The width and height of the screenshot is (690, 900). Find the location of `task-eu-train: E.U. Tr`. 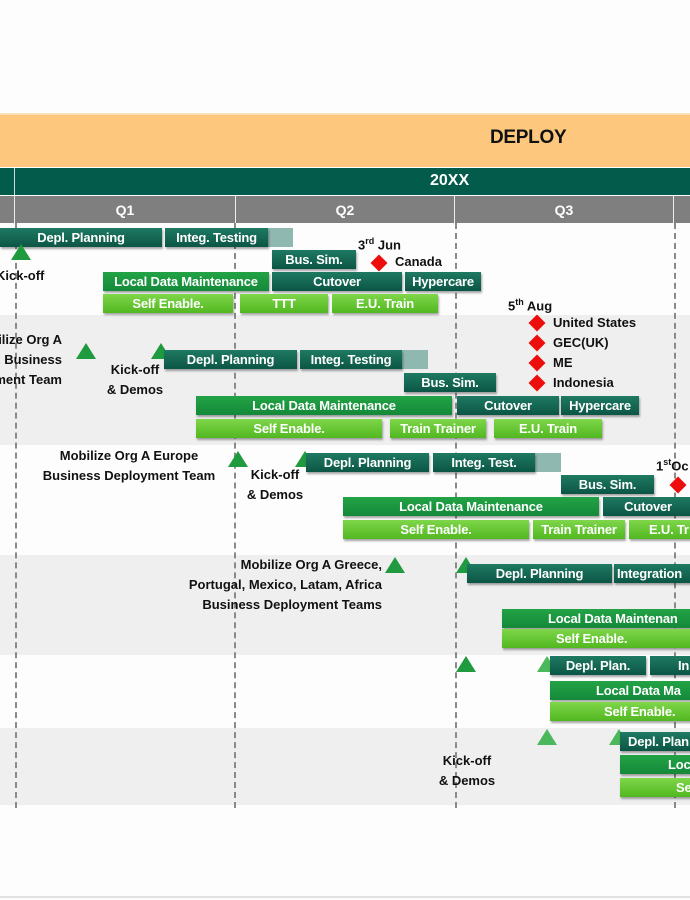

task-eu-train: E.U. Tr is located at coordinates (659, 529).